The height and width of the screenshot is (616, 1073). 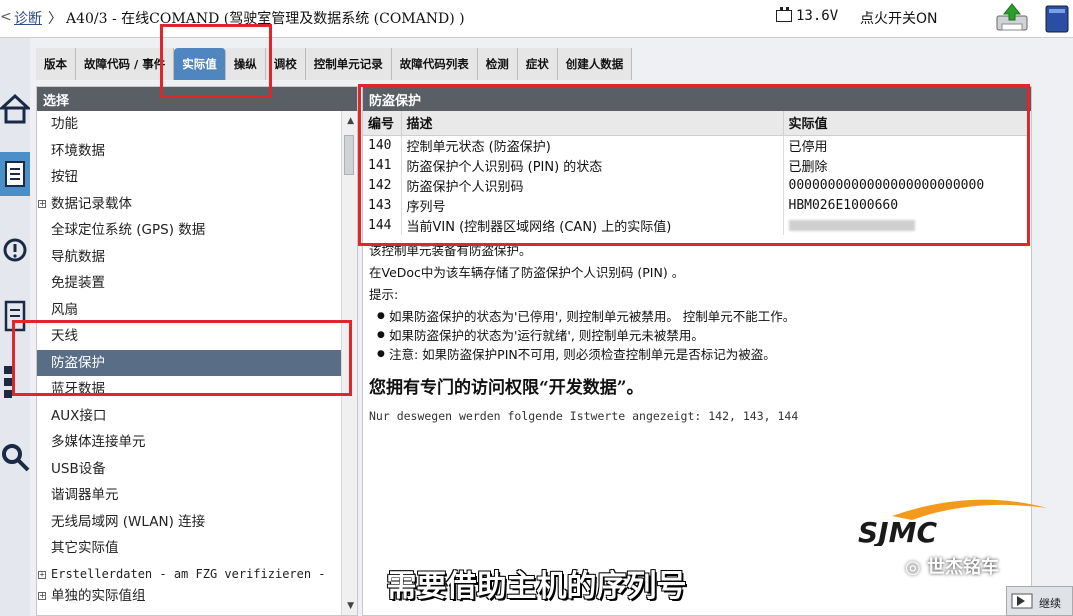 What do you see at coordinates (906, 185) in the screenshot?
I see `row-value: 0000000000000000000000000` at bounding box center [906, 185].